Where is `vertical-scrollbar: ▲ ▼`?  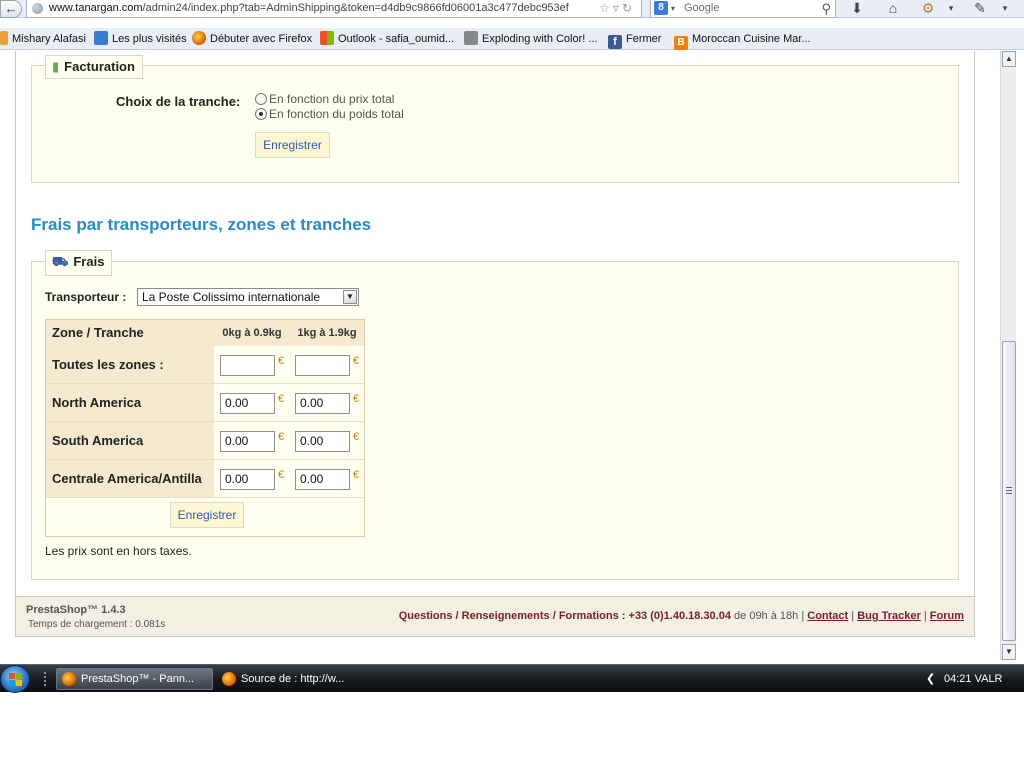
vertical-scrollbar: ▲ ▼ is located at coordinates (1008, 355).